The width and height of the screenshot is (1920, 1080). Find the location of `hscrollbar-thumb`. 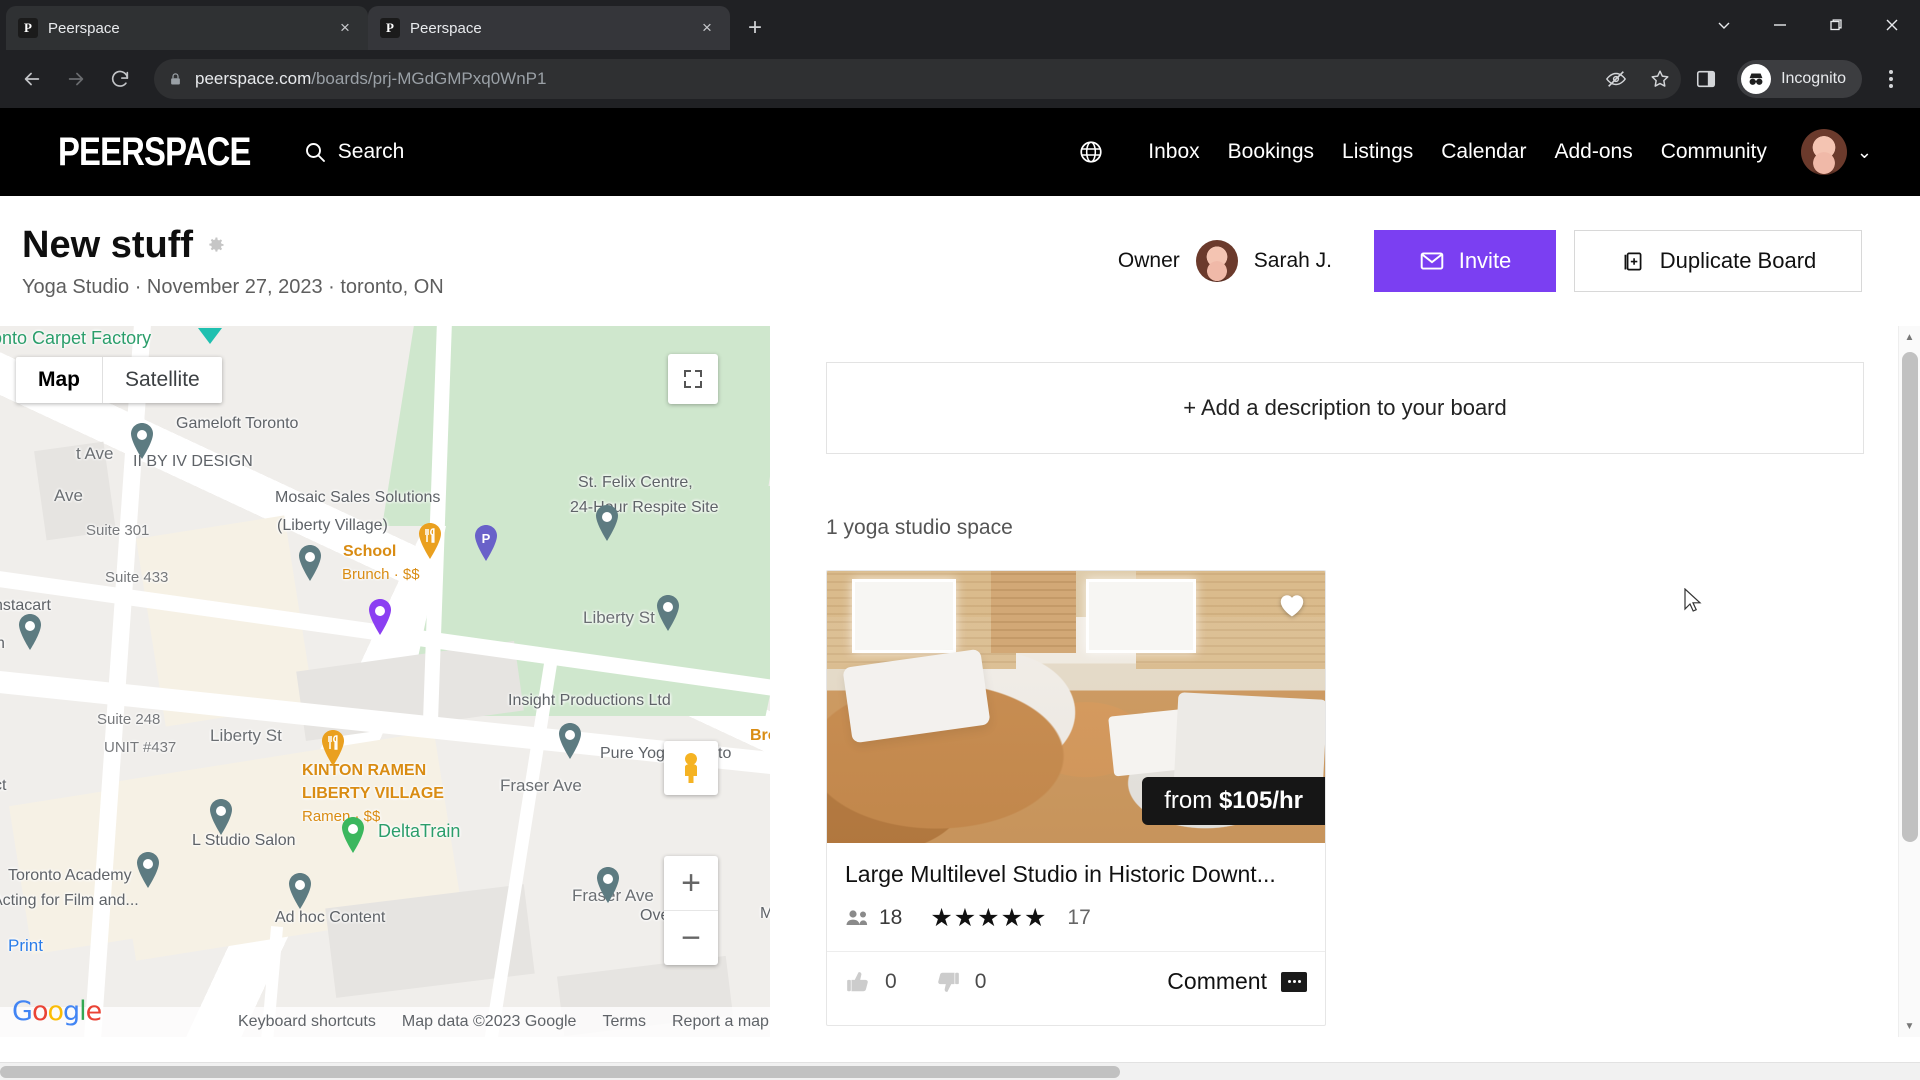

hscrollbar-thumb is located at coordinates (560, 1072).